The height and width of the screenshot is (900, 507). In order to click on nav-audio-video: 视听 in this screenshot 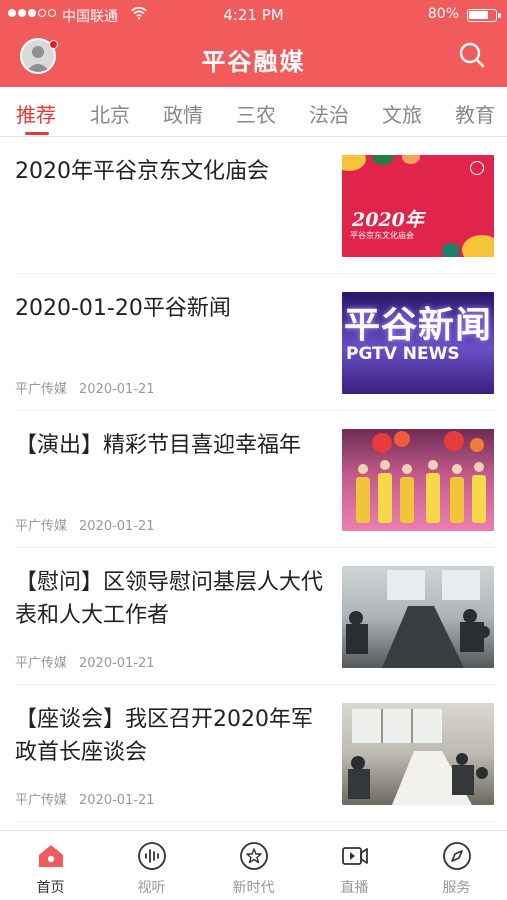, I will do `click(151, 865)`.